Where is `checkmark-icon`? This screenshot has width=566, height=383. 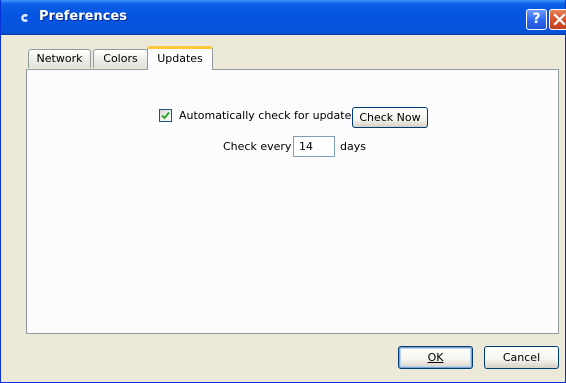 checkmark-icon is located at coordinates (165, 115).